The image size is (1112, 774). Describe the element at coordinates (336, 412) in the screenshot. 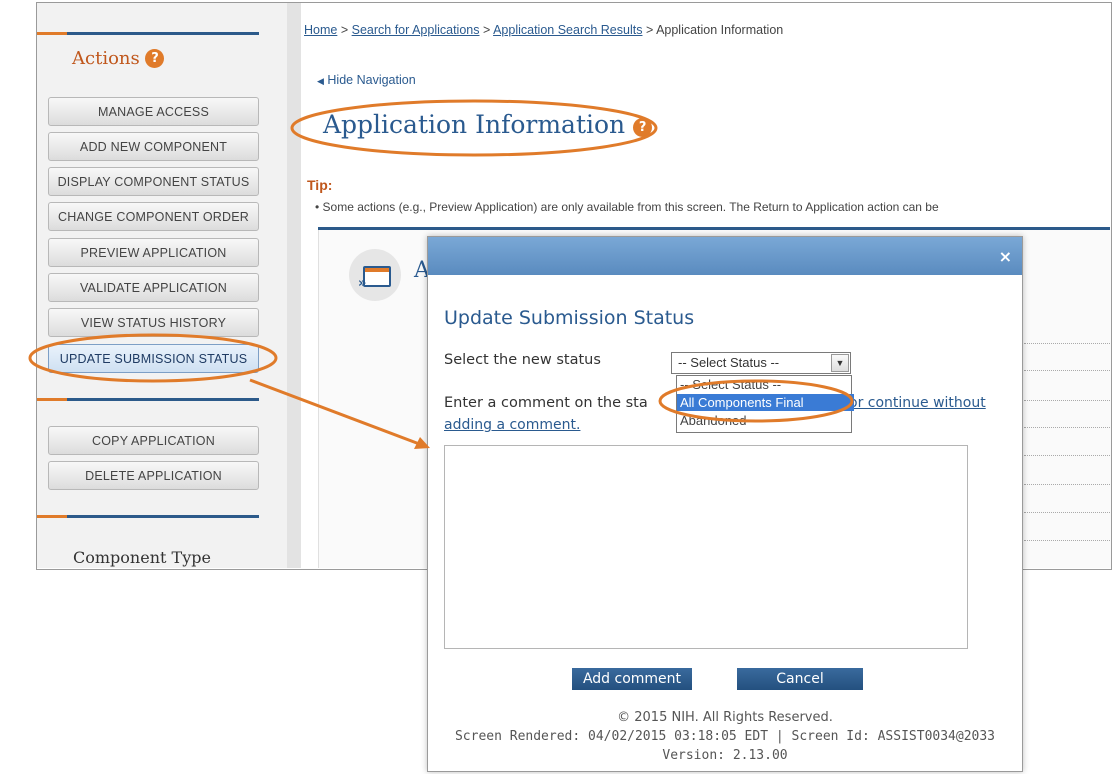

I see `arrow-line` at that location.